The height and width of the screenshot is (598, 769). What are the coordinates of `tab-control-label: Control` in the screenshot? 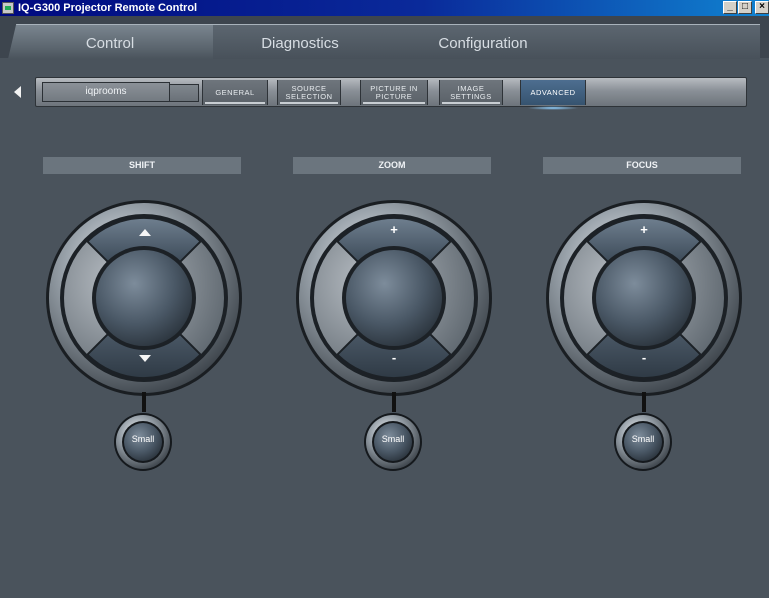 It's located at (110, 43).